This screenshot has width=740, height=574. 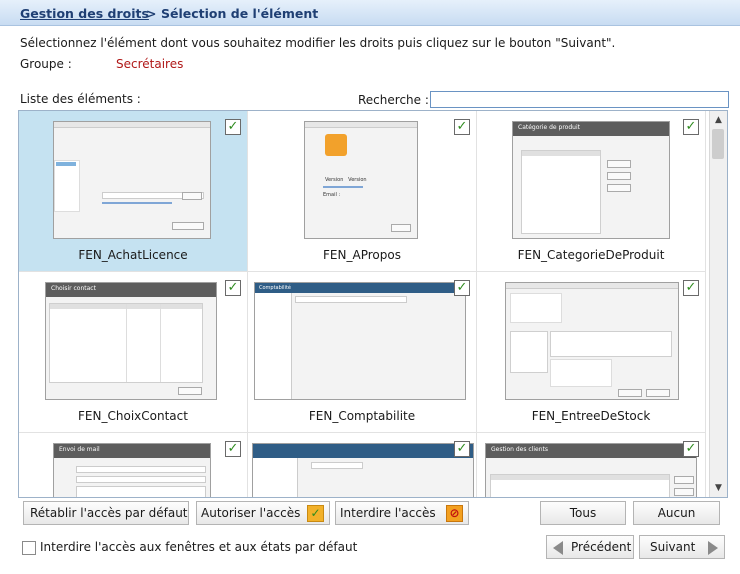 I want to click on element-list-label: Liste des éléments :, so click(x=80, y=99).